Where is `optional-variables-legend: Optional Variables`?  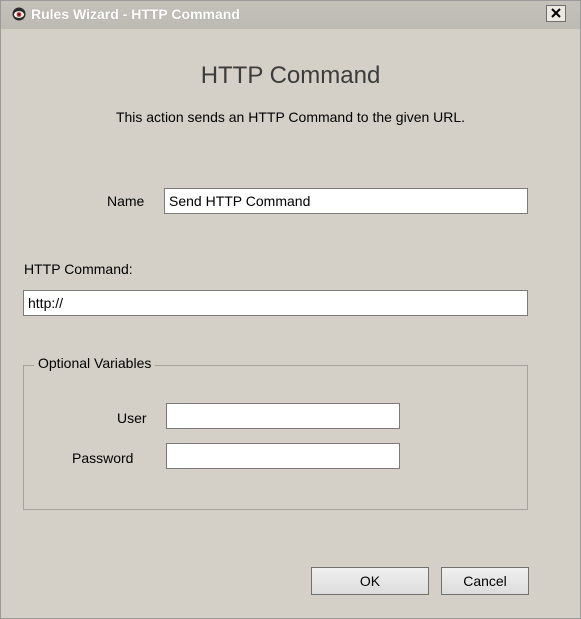 optional-variables-legend: Optional Variables is located at coordinates (95, 363).